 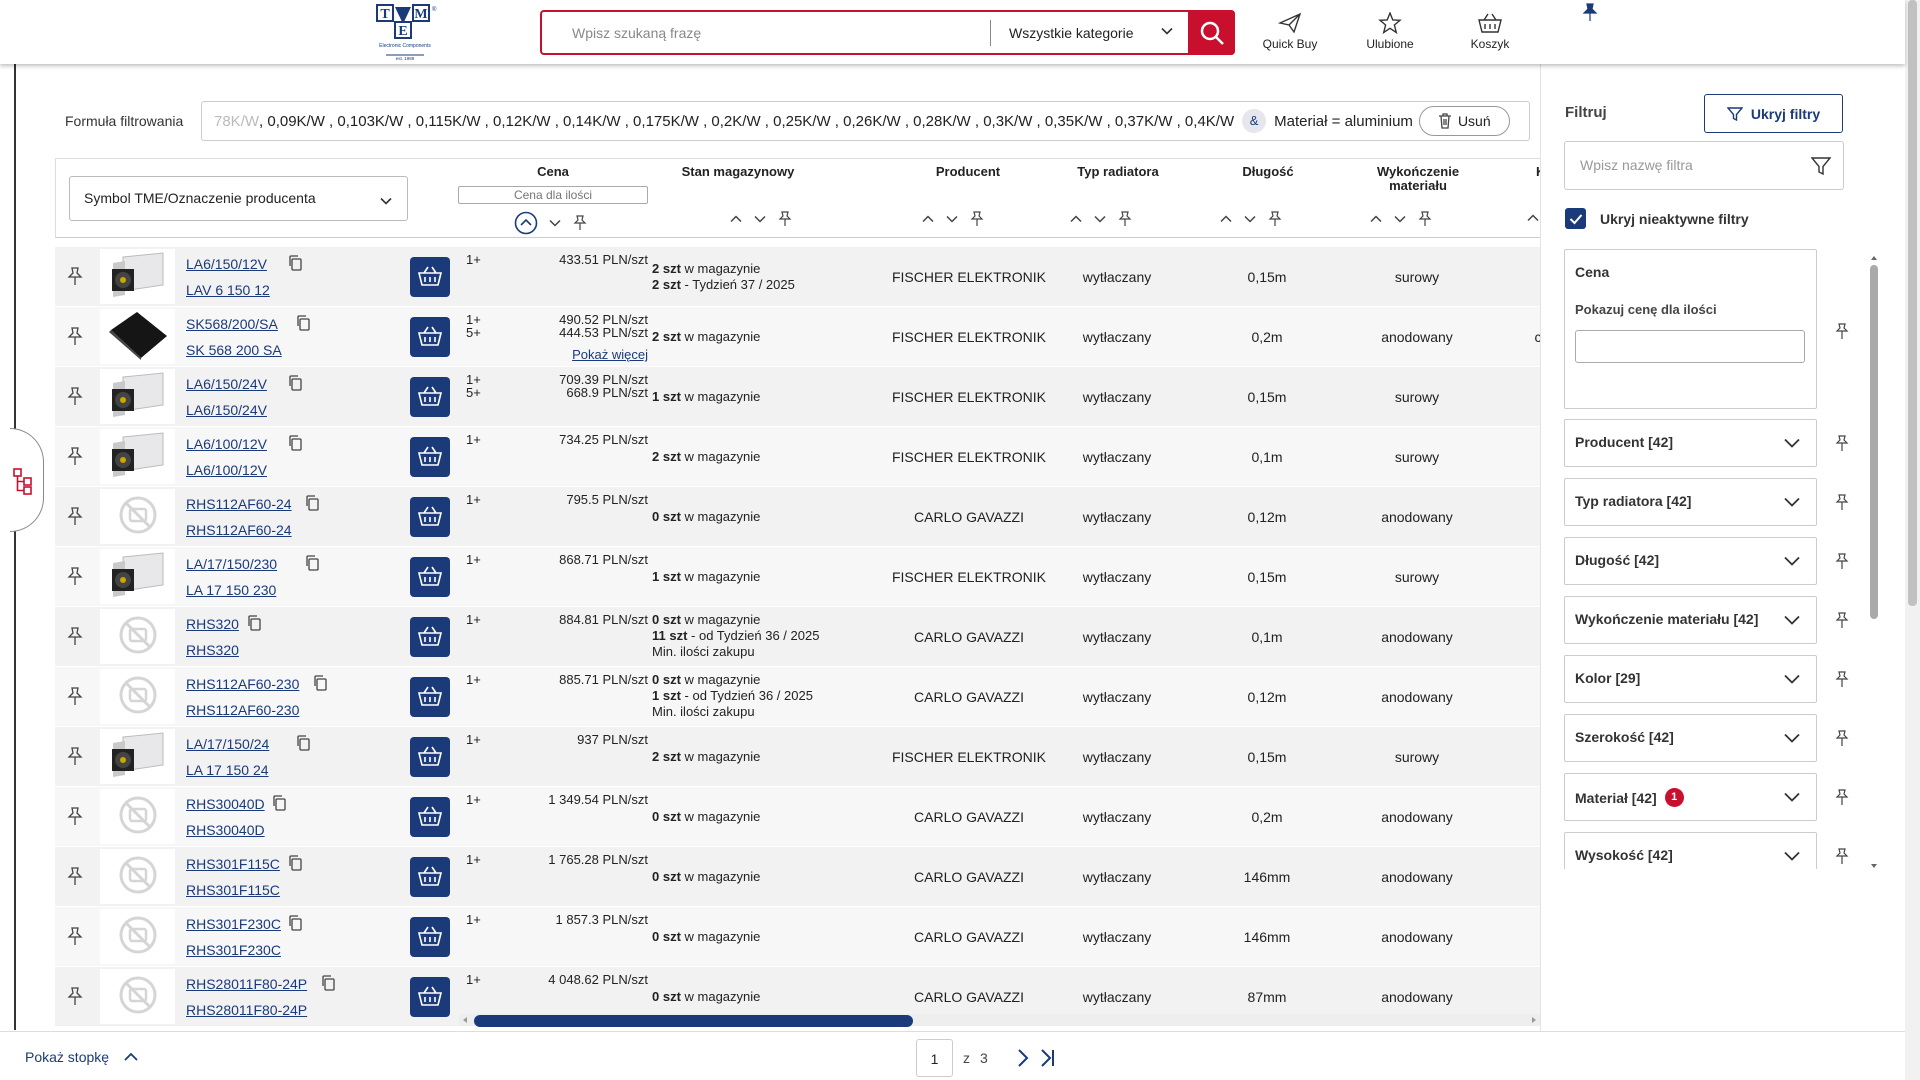 What do you see at coordinates (82, 1057) in the screenshot?
I see `show-footer-toggle: Pokaż stopkę` at bounding box center [82, 1057].